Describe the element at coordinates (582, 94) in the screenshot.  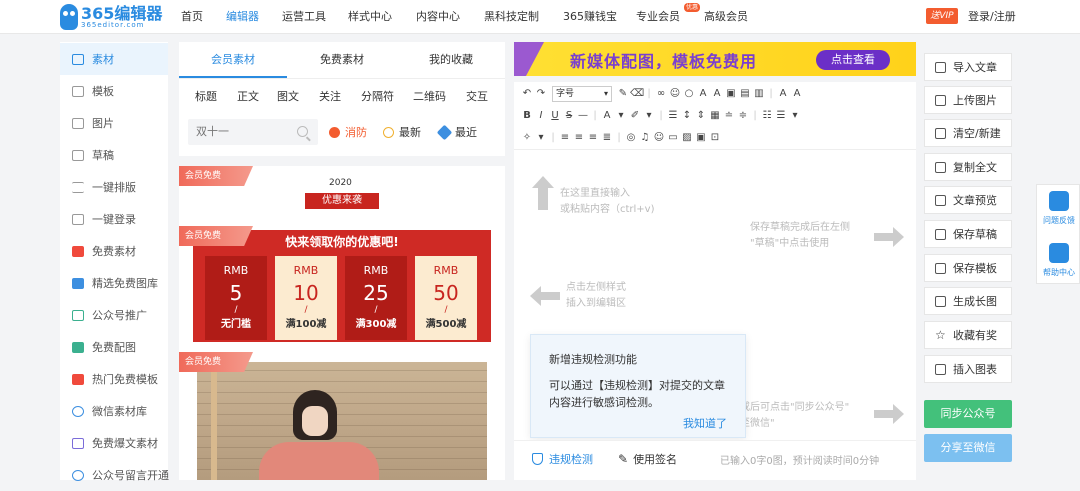
I see `font-size-select: 字号 ▾` at that location.